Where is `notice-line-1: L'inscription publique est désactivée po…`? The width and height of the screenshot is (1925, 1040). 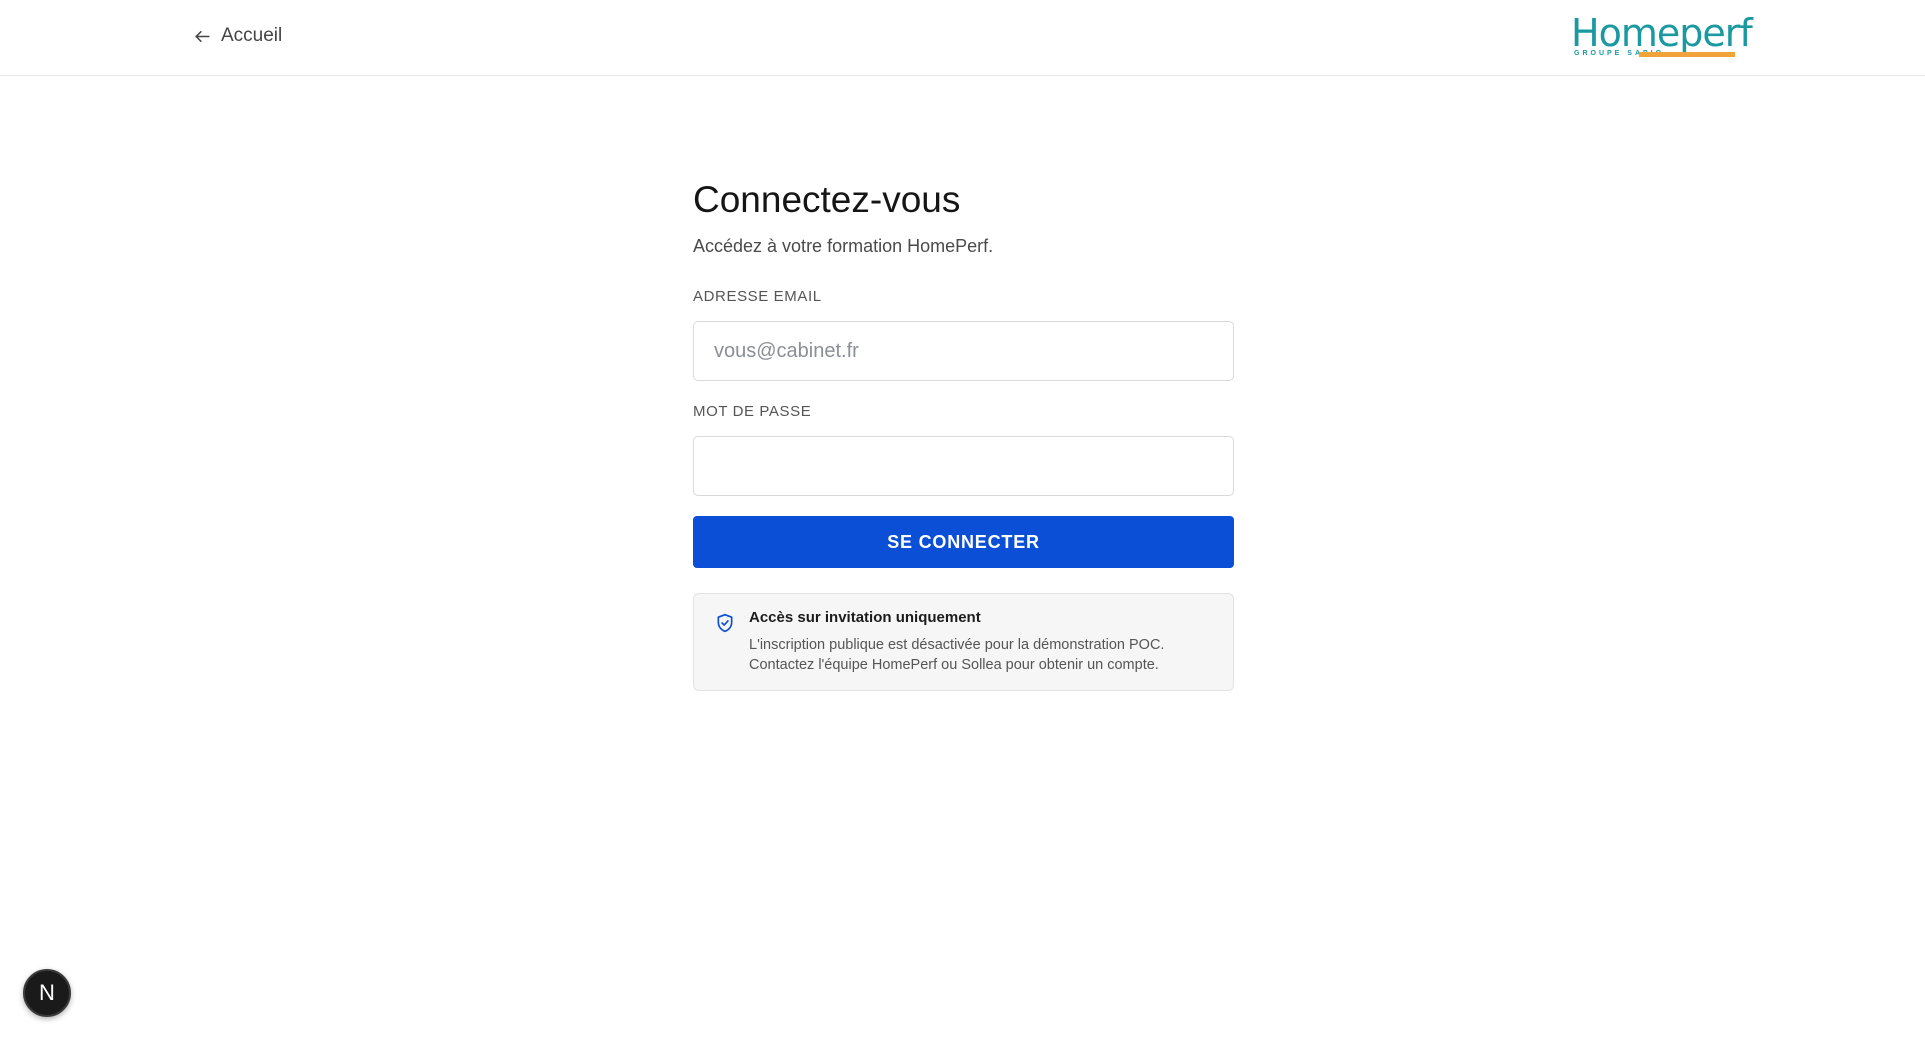
notice-line-1: L'inscription publique est désactivée po… is located at coordinates (957, 645).